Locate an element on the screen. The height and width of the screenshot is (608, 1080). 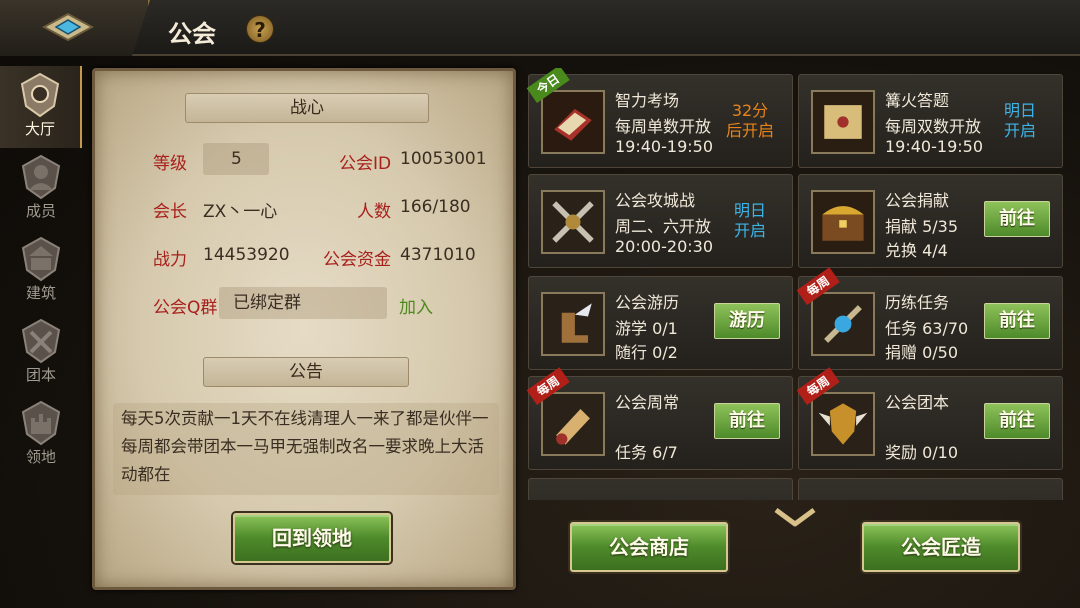
funds-value: 4371010 is located at coordinates (438, 255).